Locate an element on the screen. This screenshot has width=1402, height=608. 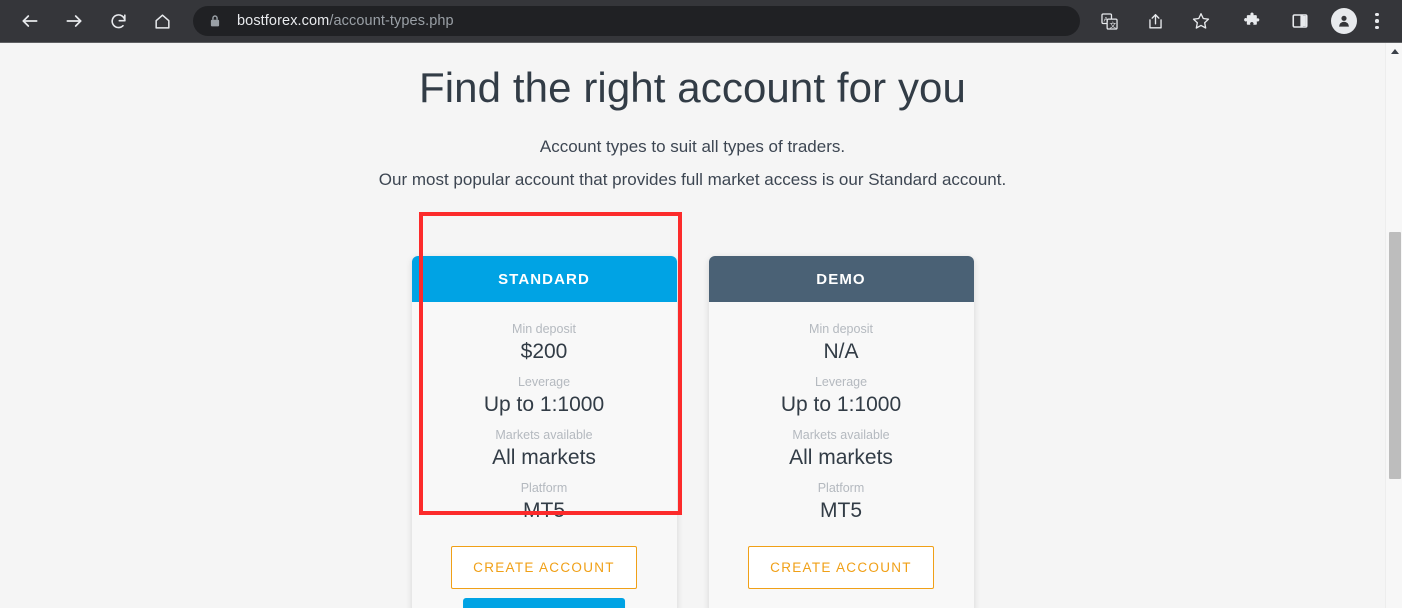
address-bar: bostforex.com/account-types.php is located at coordinates (636, 21).